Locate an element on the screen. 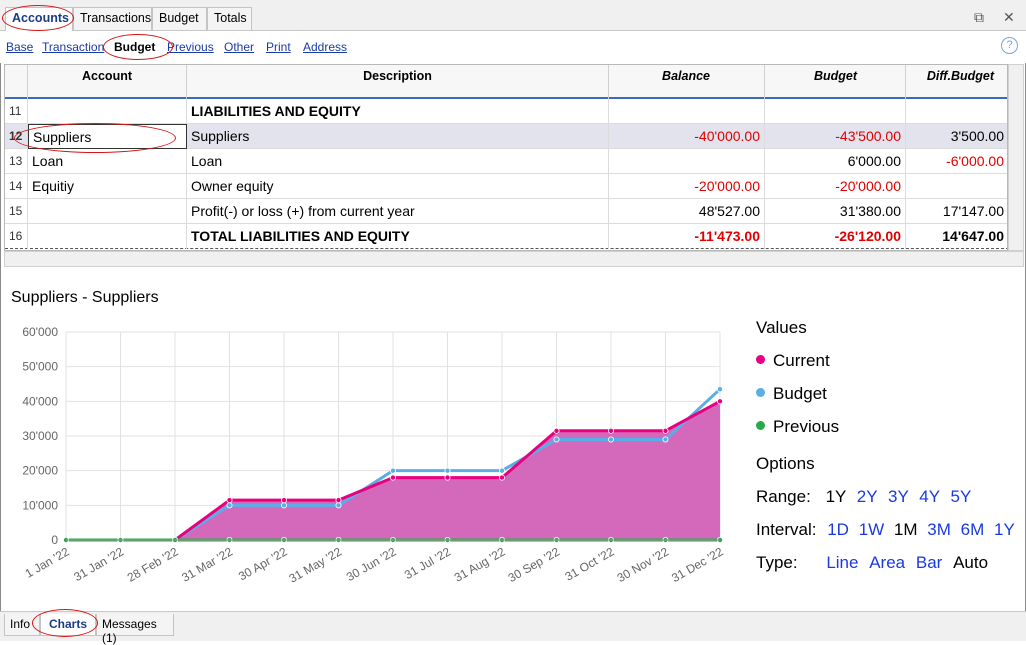 The height and width of the screenshot is (645, 1026). tab-totals: Totals is located at coordinates (229, 18).